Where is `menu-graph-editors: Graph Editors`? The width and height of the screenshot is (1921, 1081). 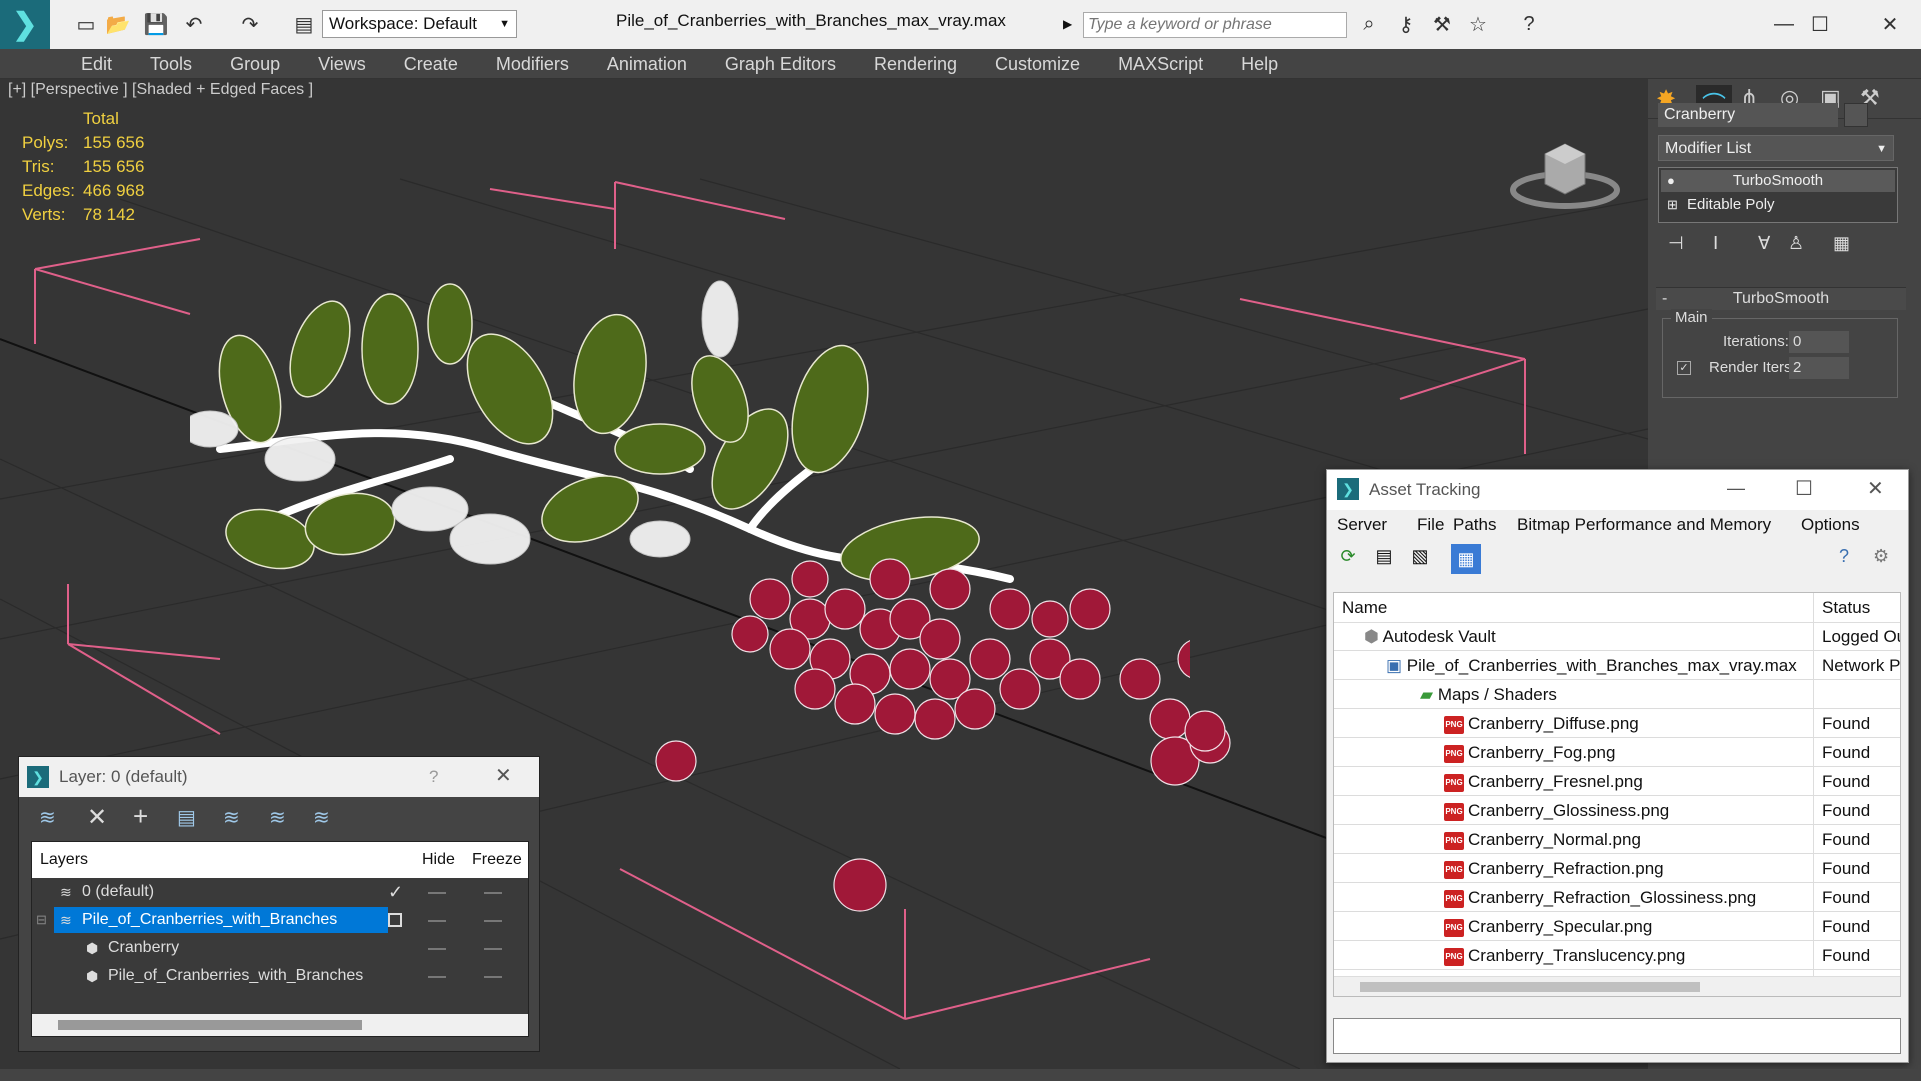
menu-graph-editors: Graph Editors is located at coordinates (780, 64).